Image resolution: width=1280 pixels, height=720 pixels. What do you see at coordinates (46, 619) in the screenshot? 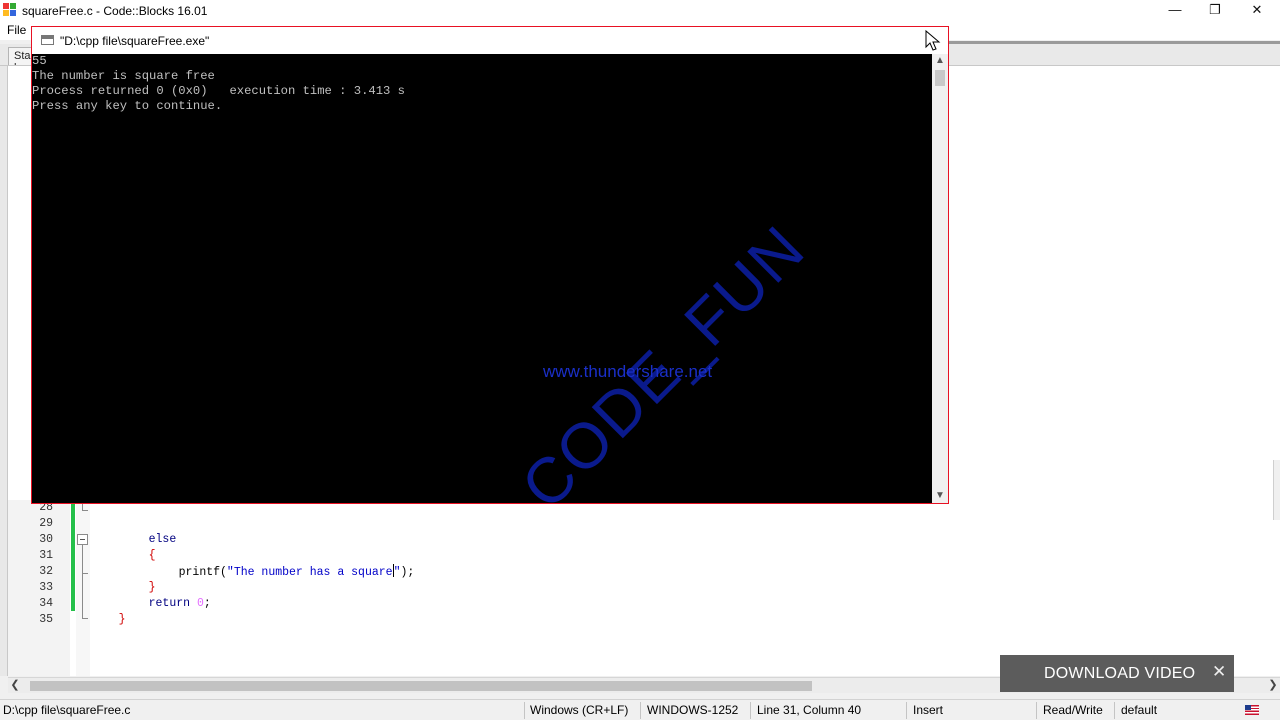
I see `line-number: 35` at bounding box center [46, 619].